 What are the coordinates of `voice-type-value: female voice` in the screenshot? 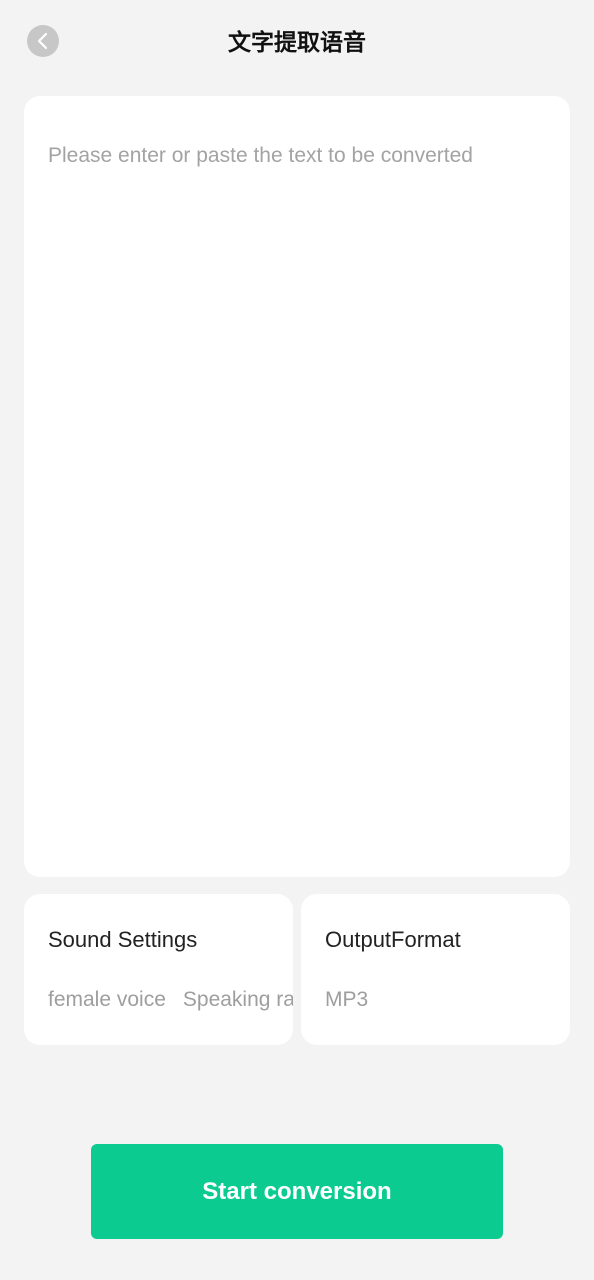 It's located at (107, 999).